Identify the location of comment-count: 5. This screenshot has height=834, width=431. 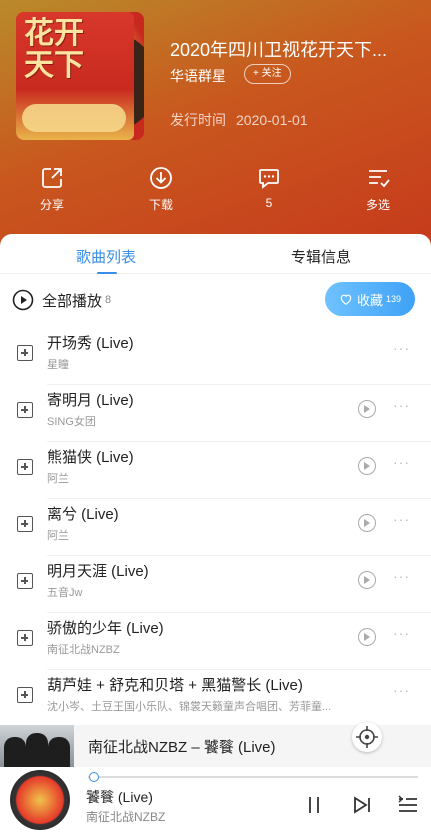
(269, 203).